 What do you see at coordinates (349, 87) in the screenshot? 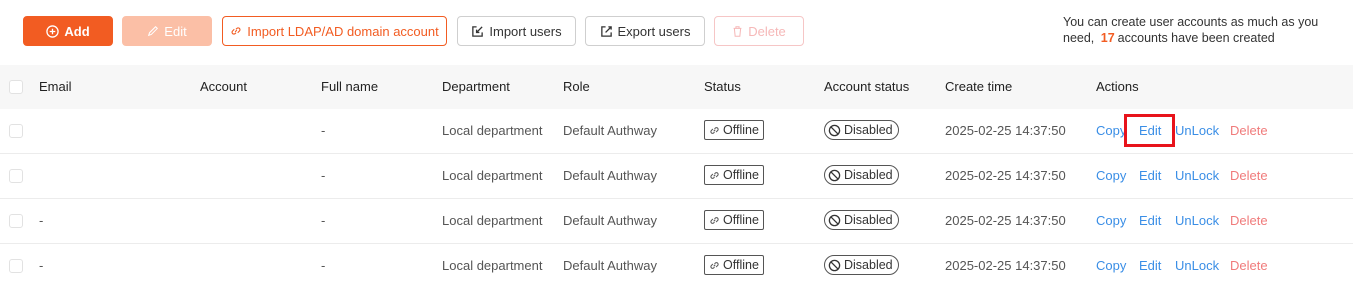
I see `header-full-name: Full name` at bounding box center [349, 87].